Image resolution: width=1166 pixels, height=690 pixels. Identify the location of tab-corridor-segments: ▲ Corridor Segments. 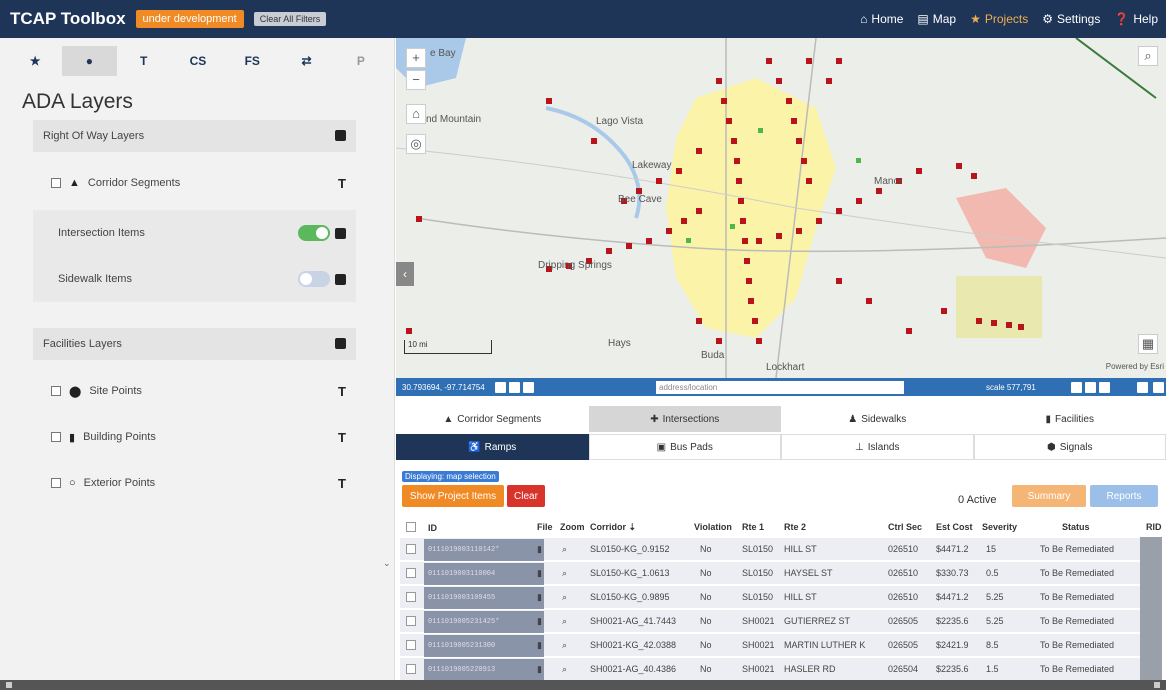
(492, 419).